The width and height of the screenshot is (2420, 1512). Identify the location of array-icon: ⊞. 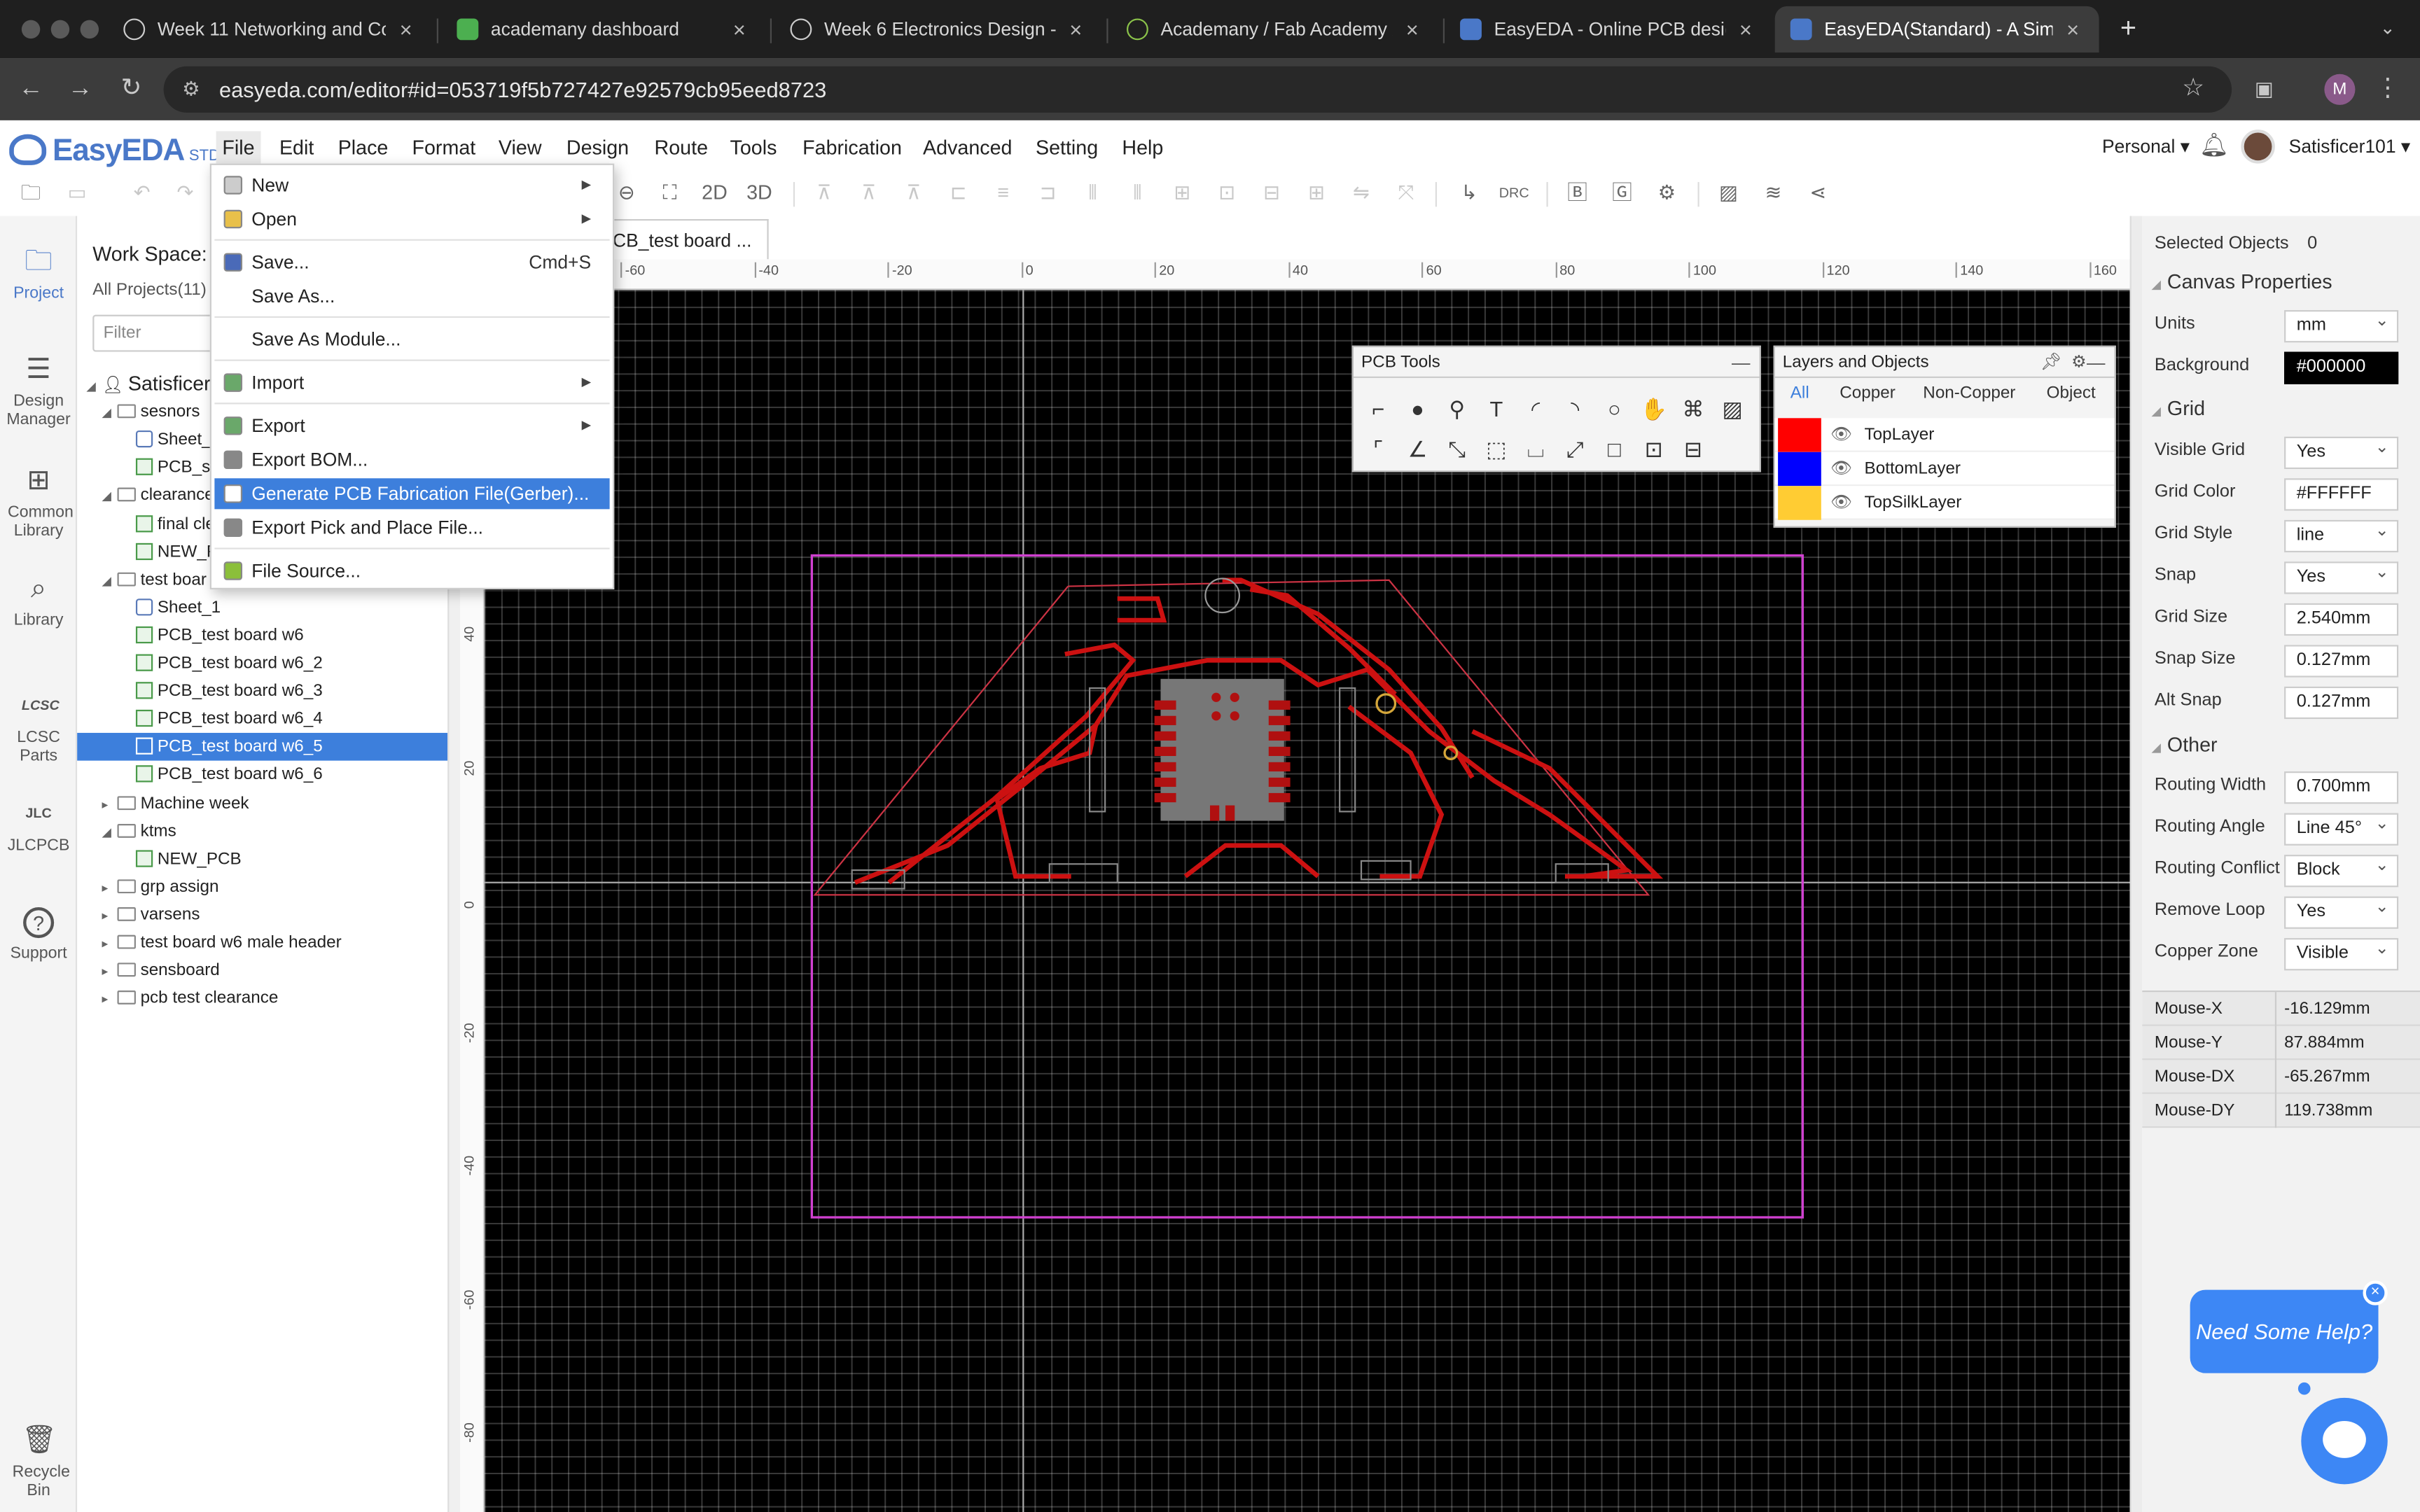
(1316, 192).